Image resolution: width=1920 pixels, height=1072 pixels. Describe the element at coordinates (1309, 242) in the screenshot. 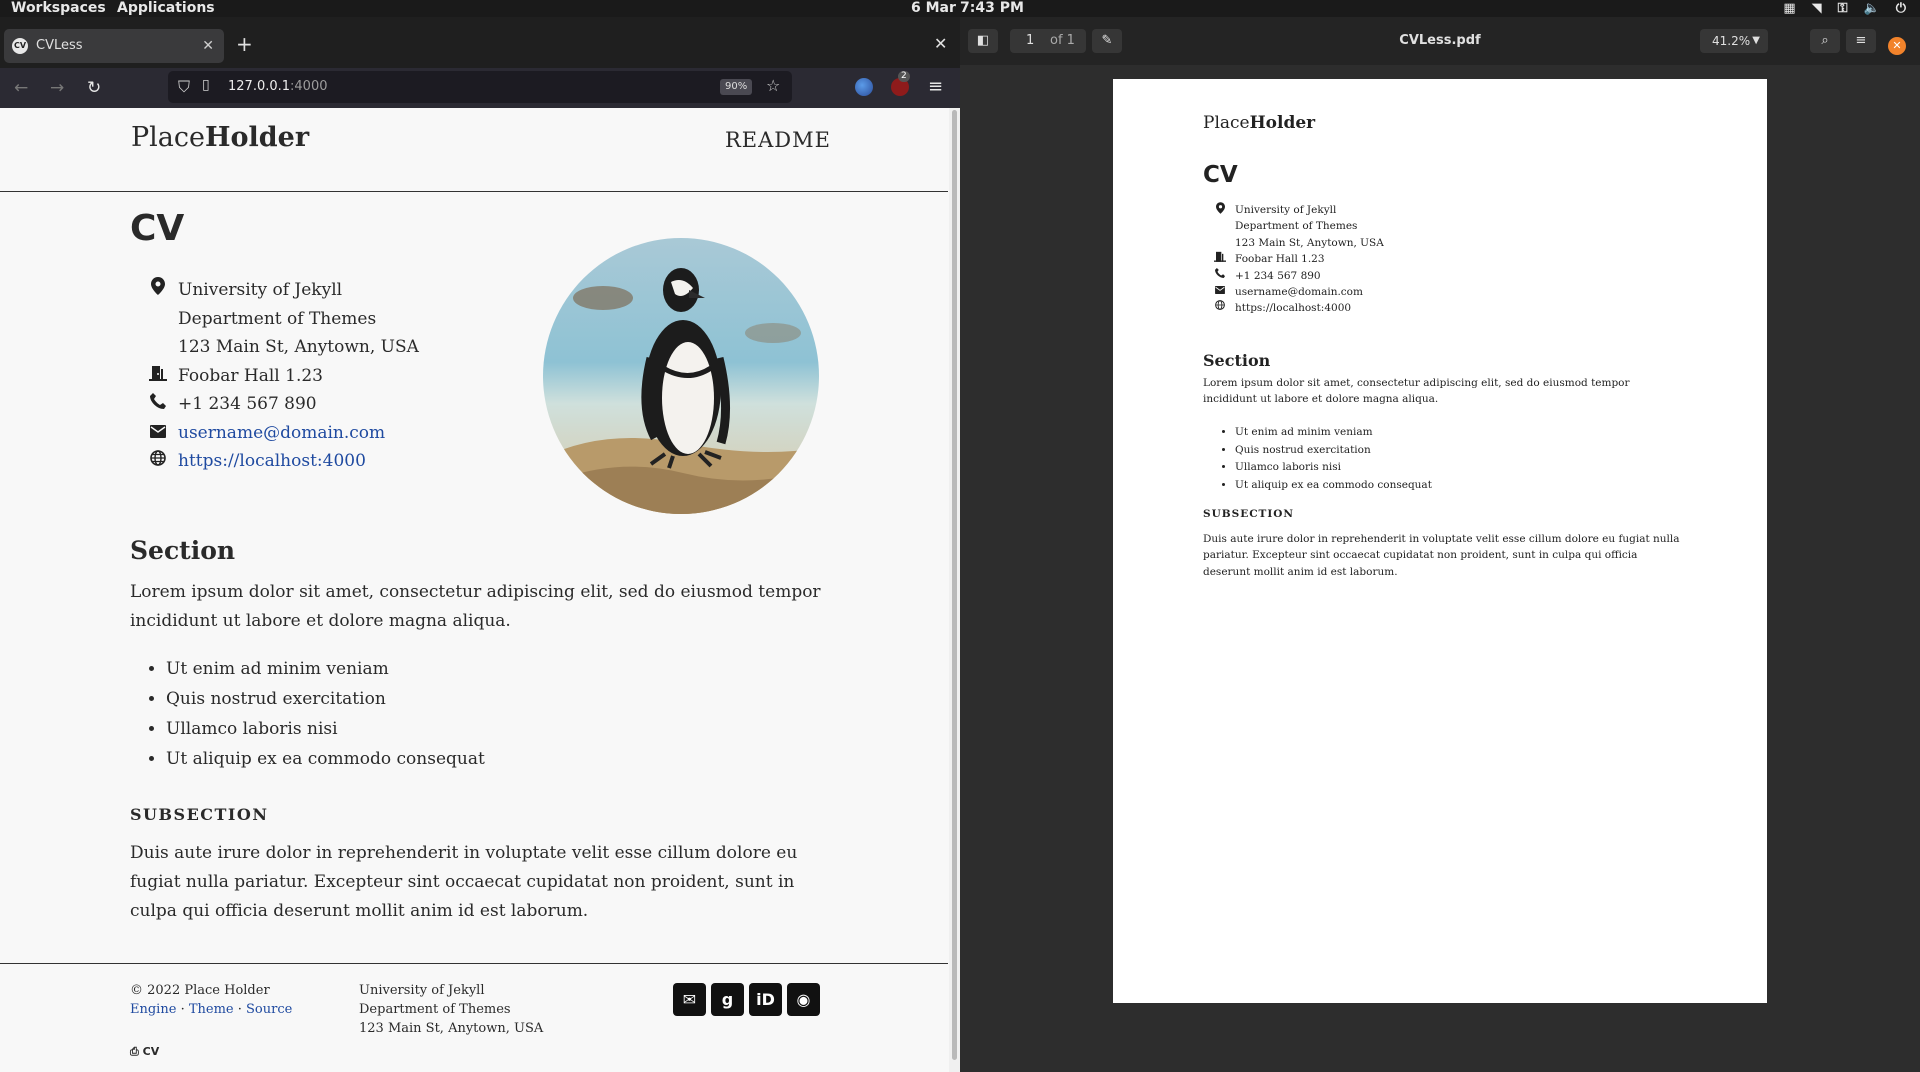

I see `pdf-address-line-3: 123 Main St, Anytown, USA` at that location.